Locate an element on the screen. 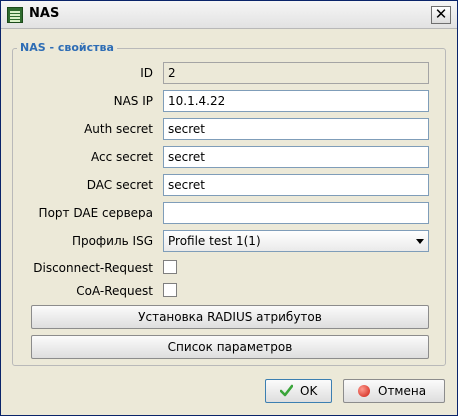 This screenshot has width=458, height=416. disconnect-request-checkbox is located at coordinates (170, 267).